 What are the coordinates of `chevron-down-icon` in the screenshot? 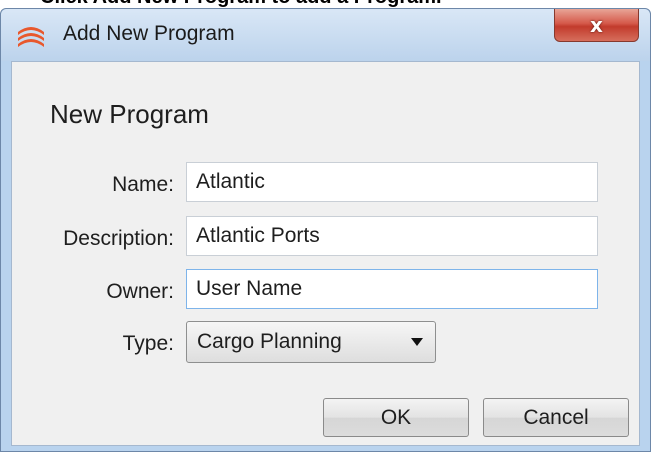 It's located at (417, 342).